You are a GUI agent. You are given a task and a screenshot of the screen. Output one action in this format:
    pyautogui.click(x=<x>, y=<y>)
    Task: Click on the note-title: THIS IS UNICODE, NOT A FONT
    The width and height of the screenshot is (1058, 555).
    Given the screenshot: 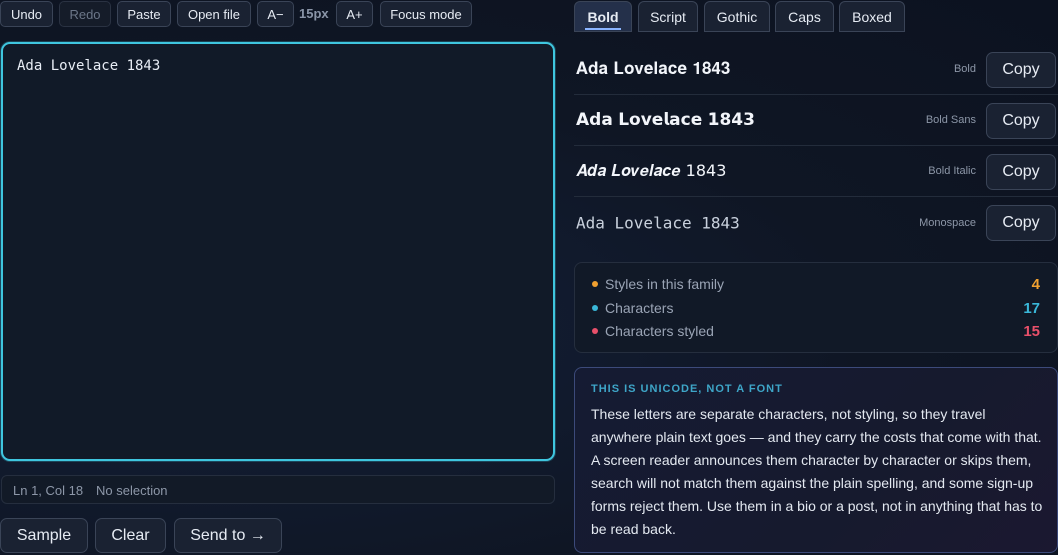 What is the action you would take?
    pyautogui.click(x=687, y=389)
    